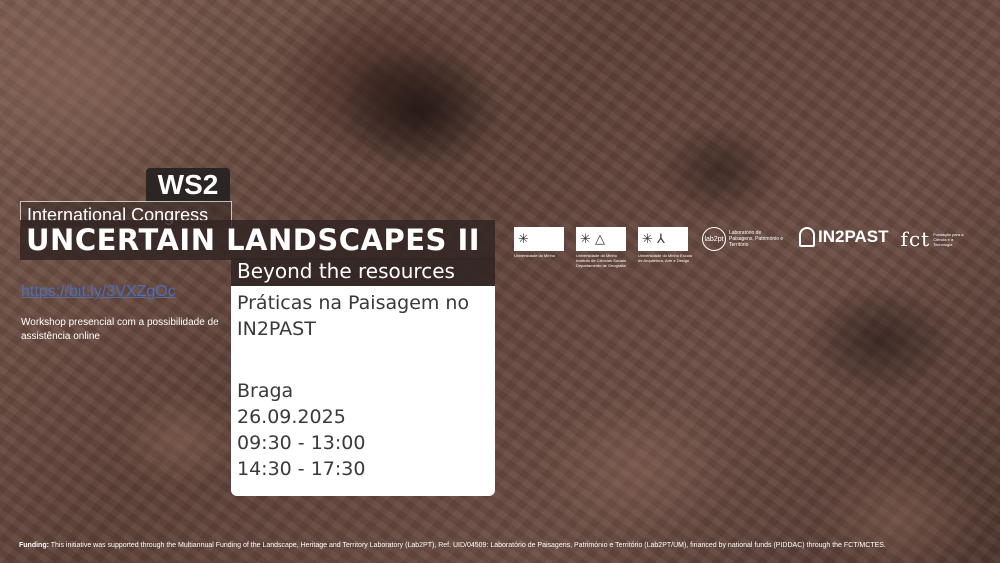 The width and height of the screenshot is (1000, 563). I want to click on workshop-title-line-2: IN2PAST, so click(276, 329).